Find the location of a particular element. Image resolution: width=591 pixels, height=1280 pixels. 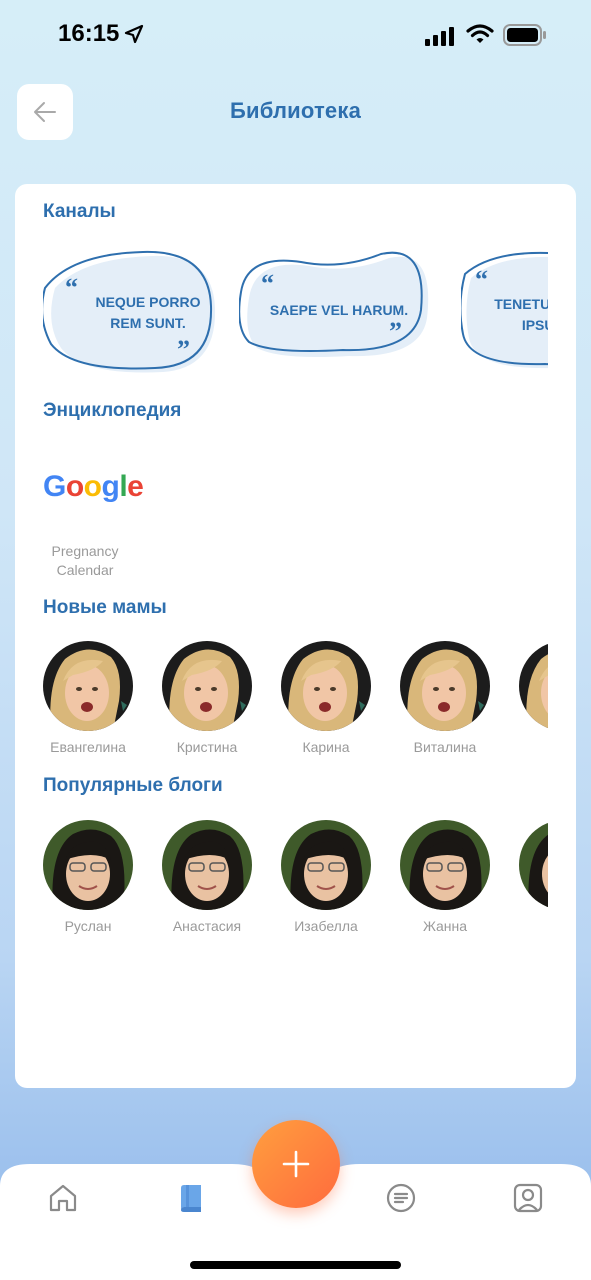

channel-card: “ ” SAEPE VEL HARUM. is located at coordinates (334, 313).